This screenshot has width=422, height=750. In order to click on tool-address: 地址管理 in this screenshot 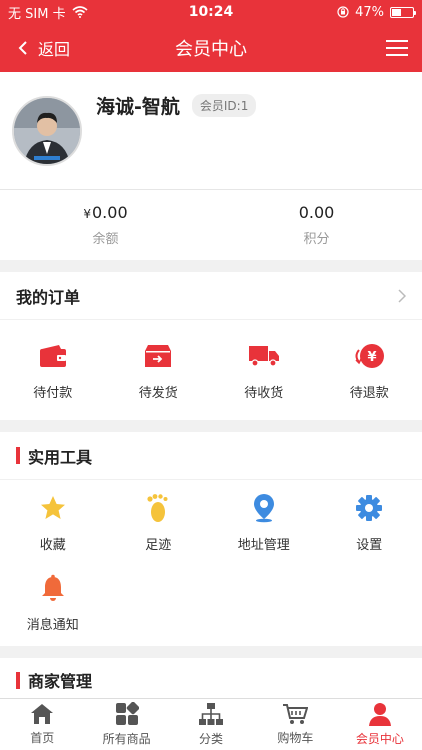, I will do `click(264, 520)`.